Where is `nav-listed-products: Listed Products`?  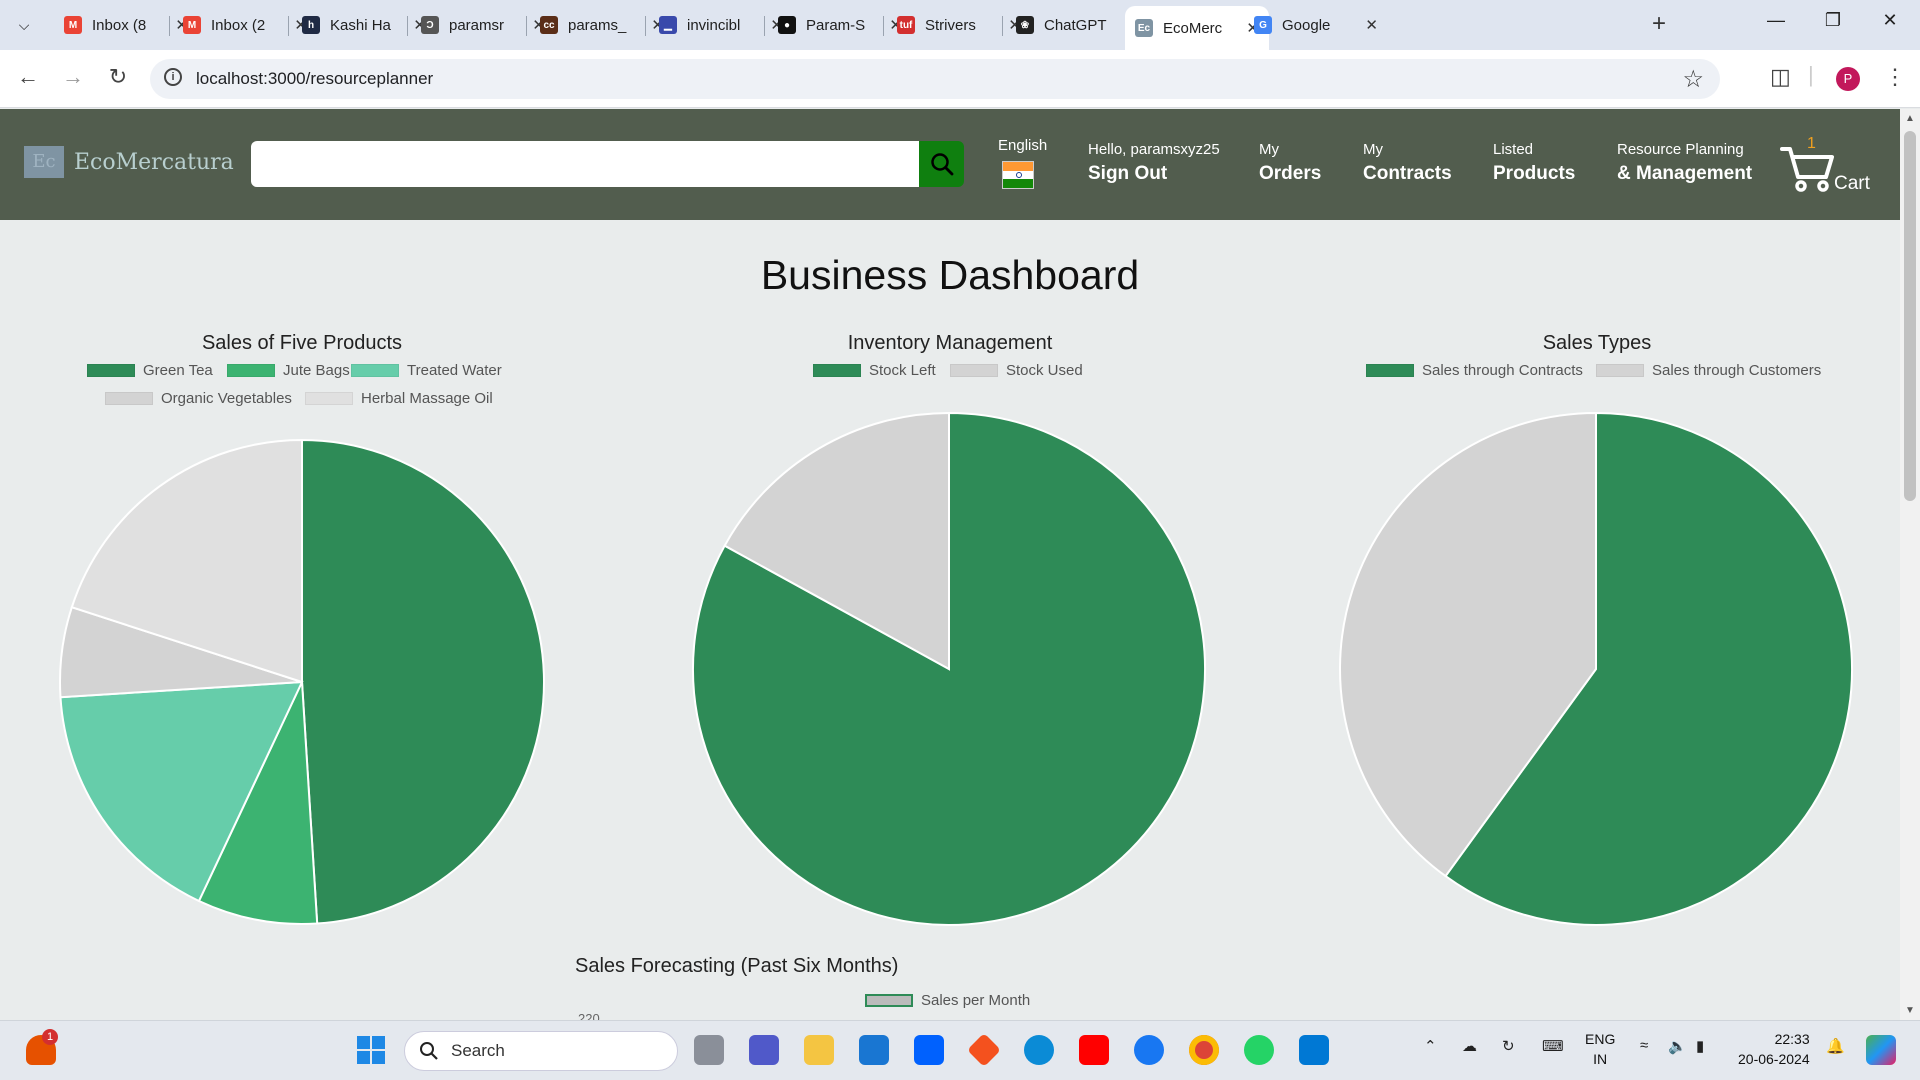
nav-listed-products: Listed Products is located at coordinates (1534, 163).